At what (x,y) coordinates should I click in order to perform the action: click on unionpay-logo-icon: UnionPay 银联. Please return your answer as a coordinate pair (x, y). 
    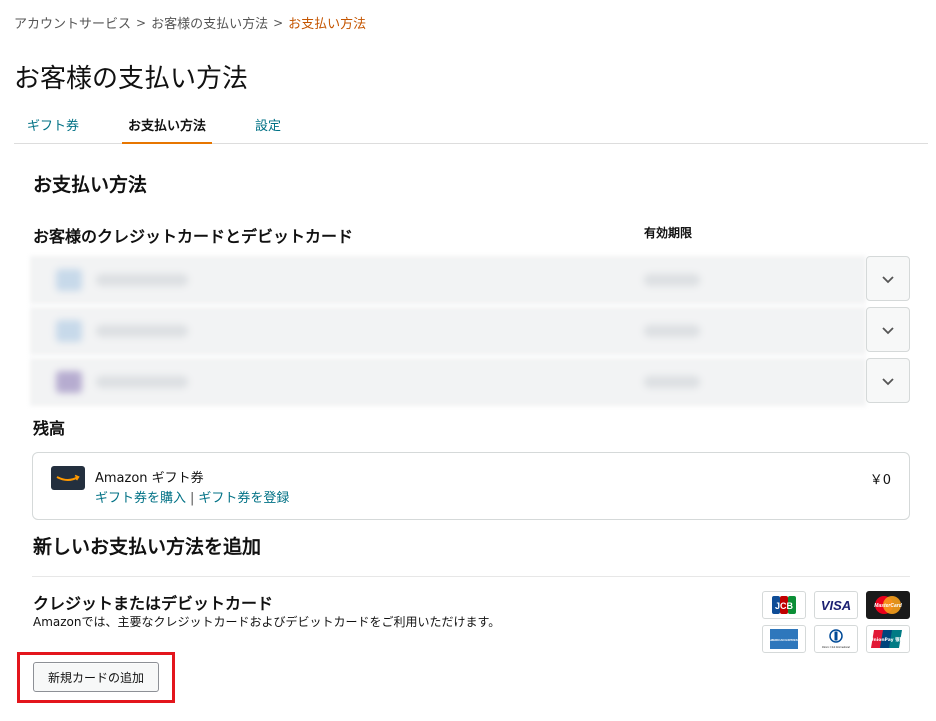
    Looking at the image, I should click on (888, 639).